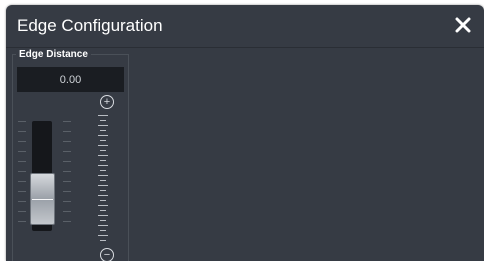  I want to click on edge-distance-label: Edge Distance, so click(53, 54).